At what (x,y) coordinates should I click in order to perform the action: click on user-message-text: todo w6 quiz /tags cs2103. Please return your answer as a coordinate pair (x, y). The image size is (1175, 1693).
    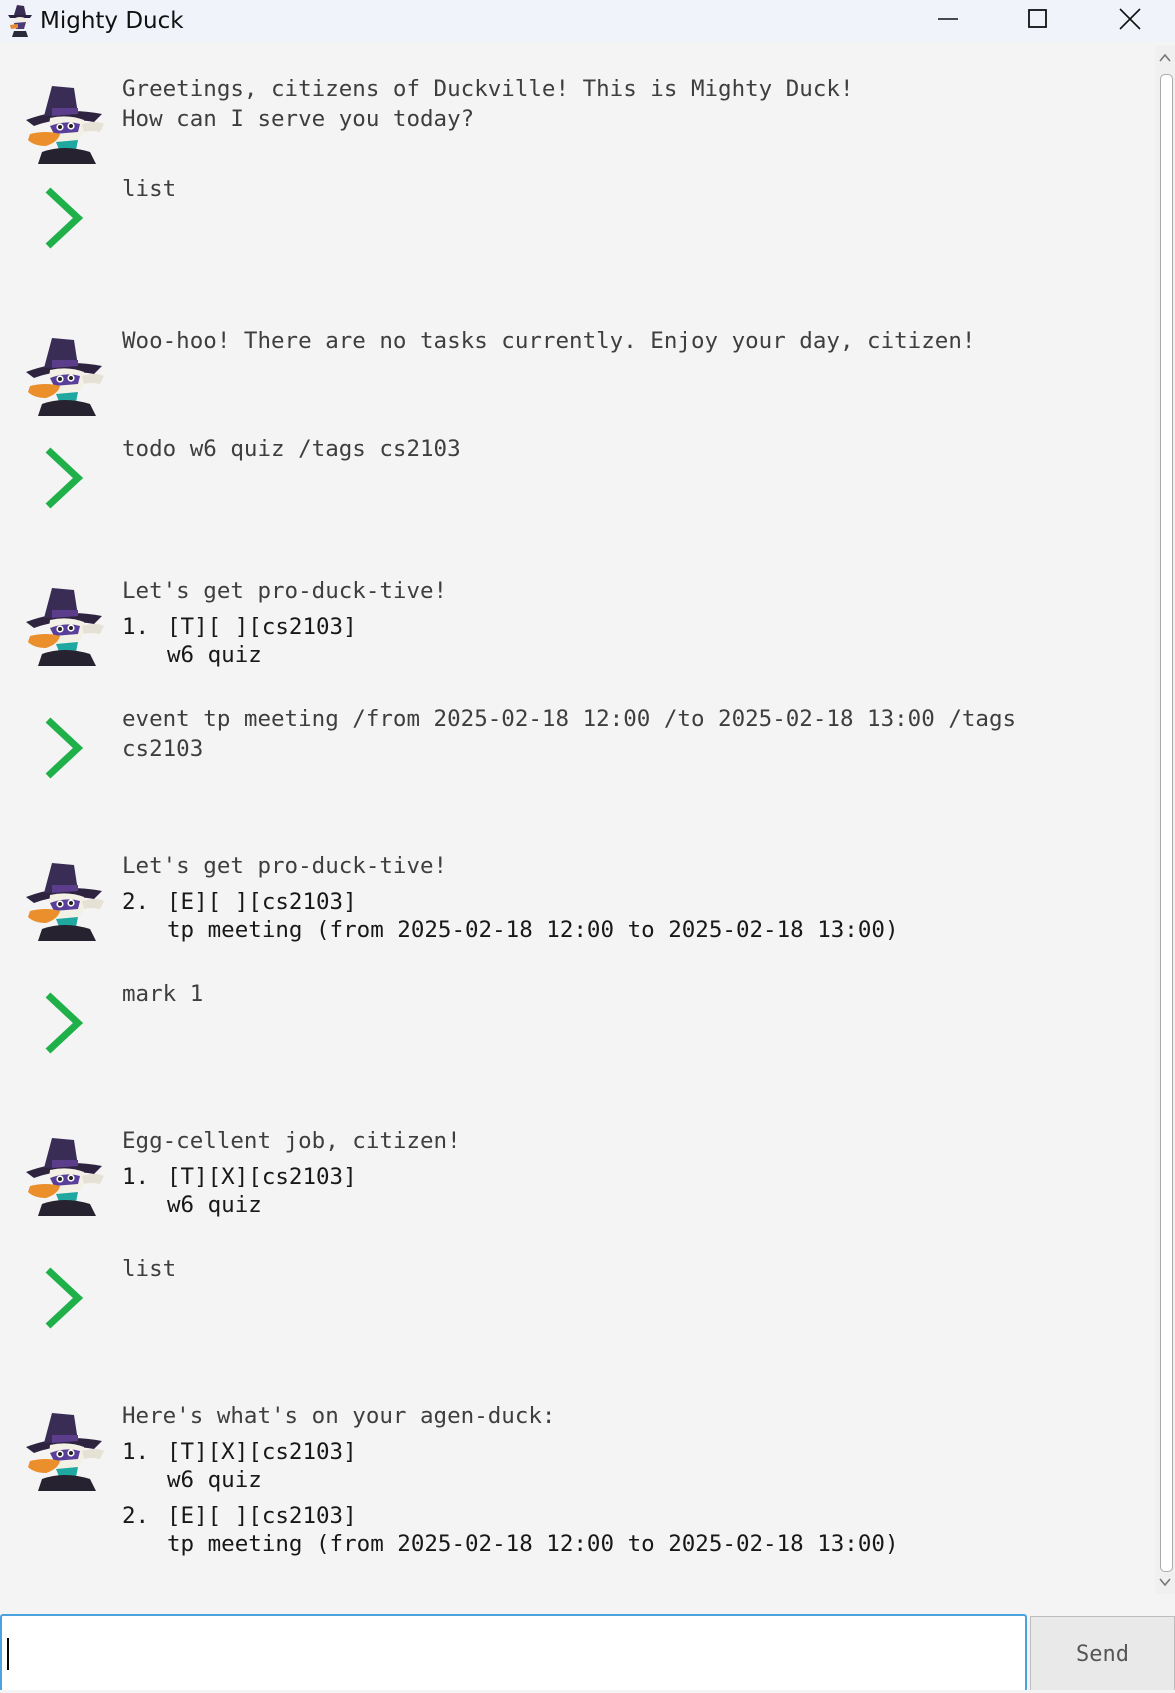
    Looking at the image, I should click on (291, 449).